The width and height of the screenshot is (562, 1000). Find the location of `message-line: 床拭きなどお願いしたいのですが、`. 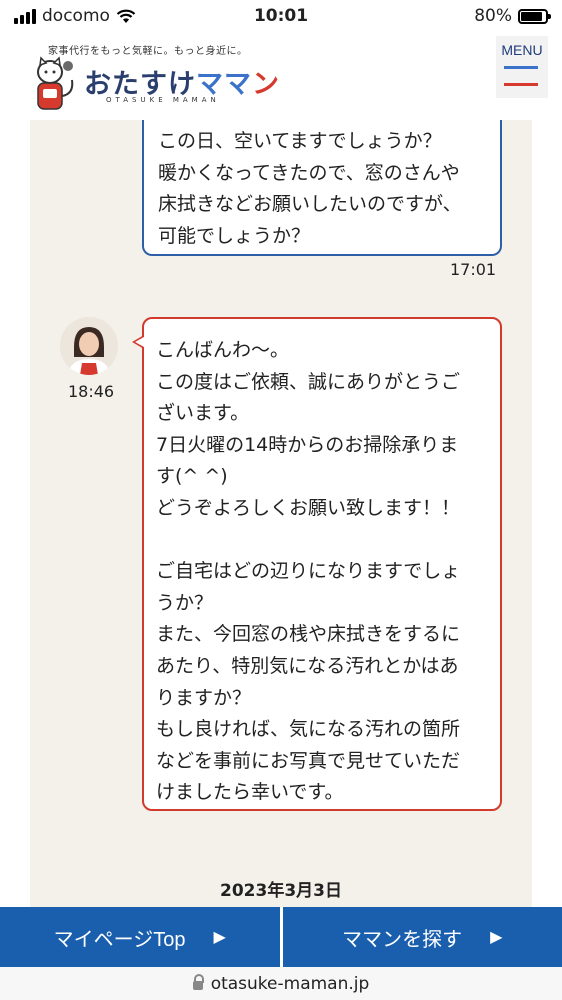

message-line: 床拭きなどお願いしたいのですが、 is located at coordinates (310, 204).